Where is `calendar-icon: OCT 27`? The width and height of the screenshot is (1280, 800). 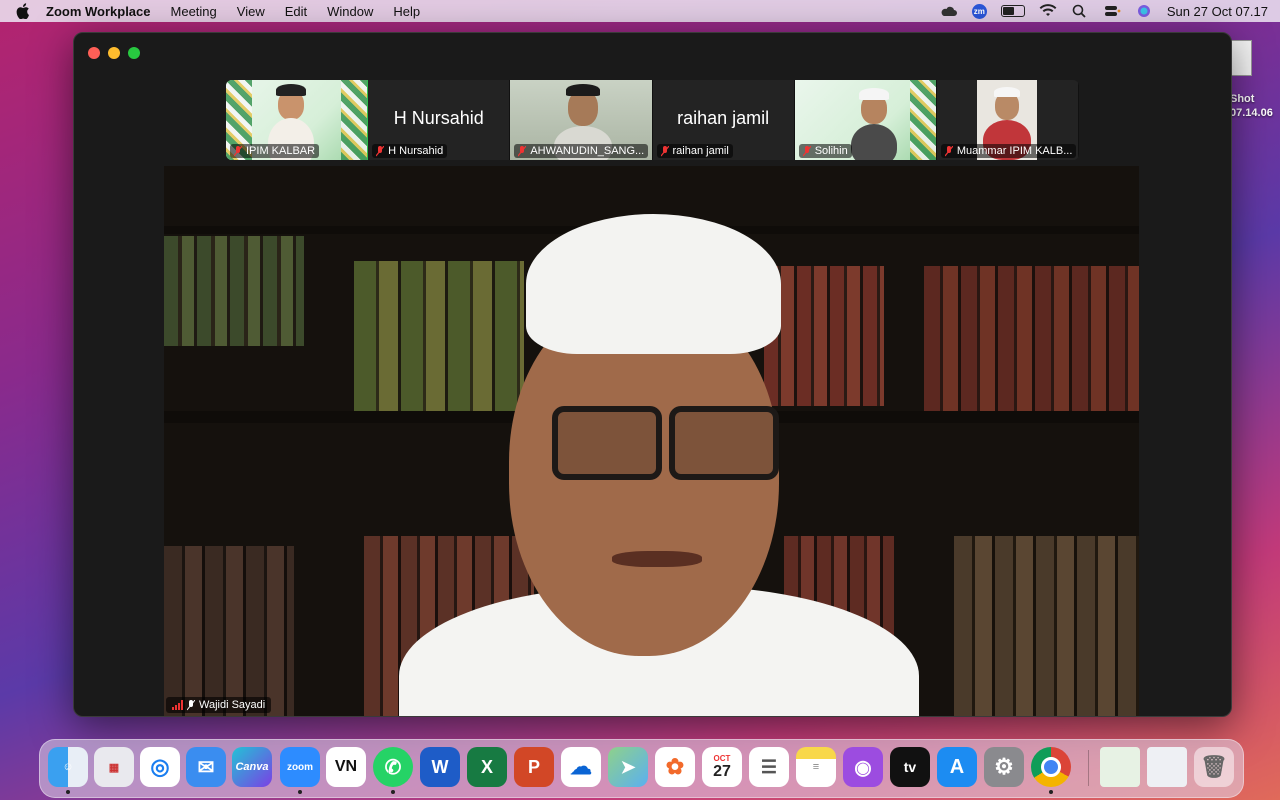 calendar-icon: OCT 27 is located at coordinates (722, 767).